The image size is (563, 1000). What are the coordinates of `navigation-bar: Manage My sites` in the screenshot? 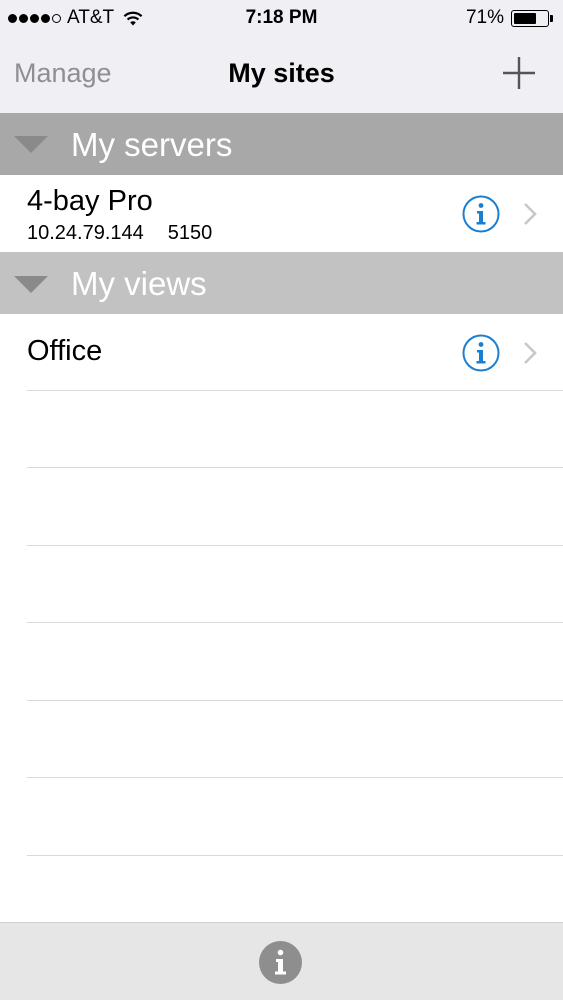 It's located at (281, 76).